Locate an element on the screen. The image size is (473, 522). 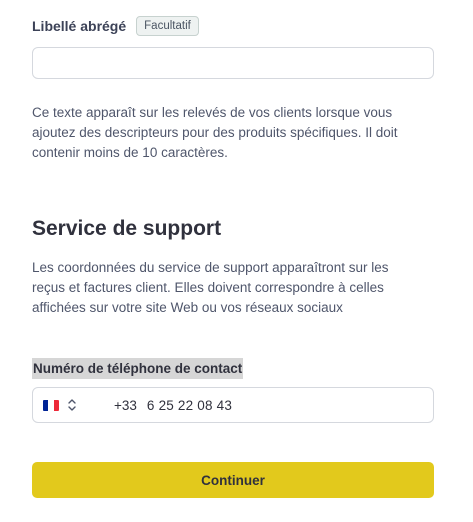
phone-field: +33 6 25 22 08 43 is located at coordinates (233, 405).